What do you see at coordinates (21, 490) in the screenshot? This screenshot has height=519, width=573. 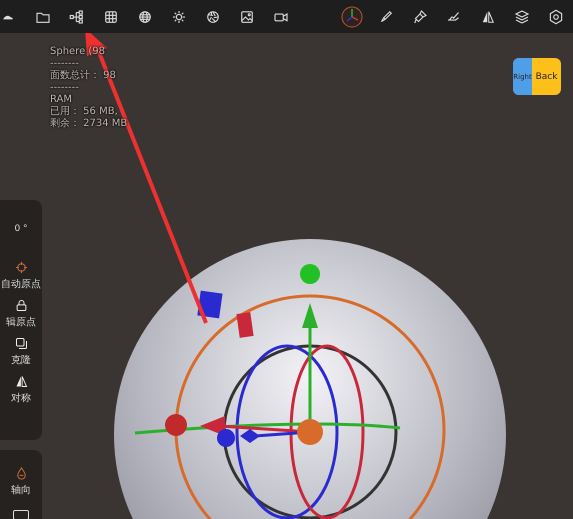 I see `tool-label: 轴向` at bounding box center [21, 490].